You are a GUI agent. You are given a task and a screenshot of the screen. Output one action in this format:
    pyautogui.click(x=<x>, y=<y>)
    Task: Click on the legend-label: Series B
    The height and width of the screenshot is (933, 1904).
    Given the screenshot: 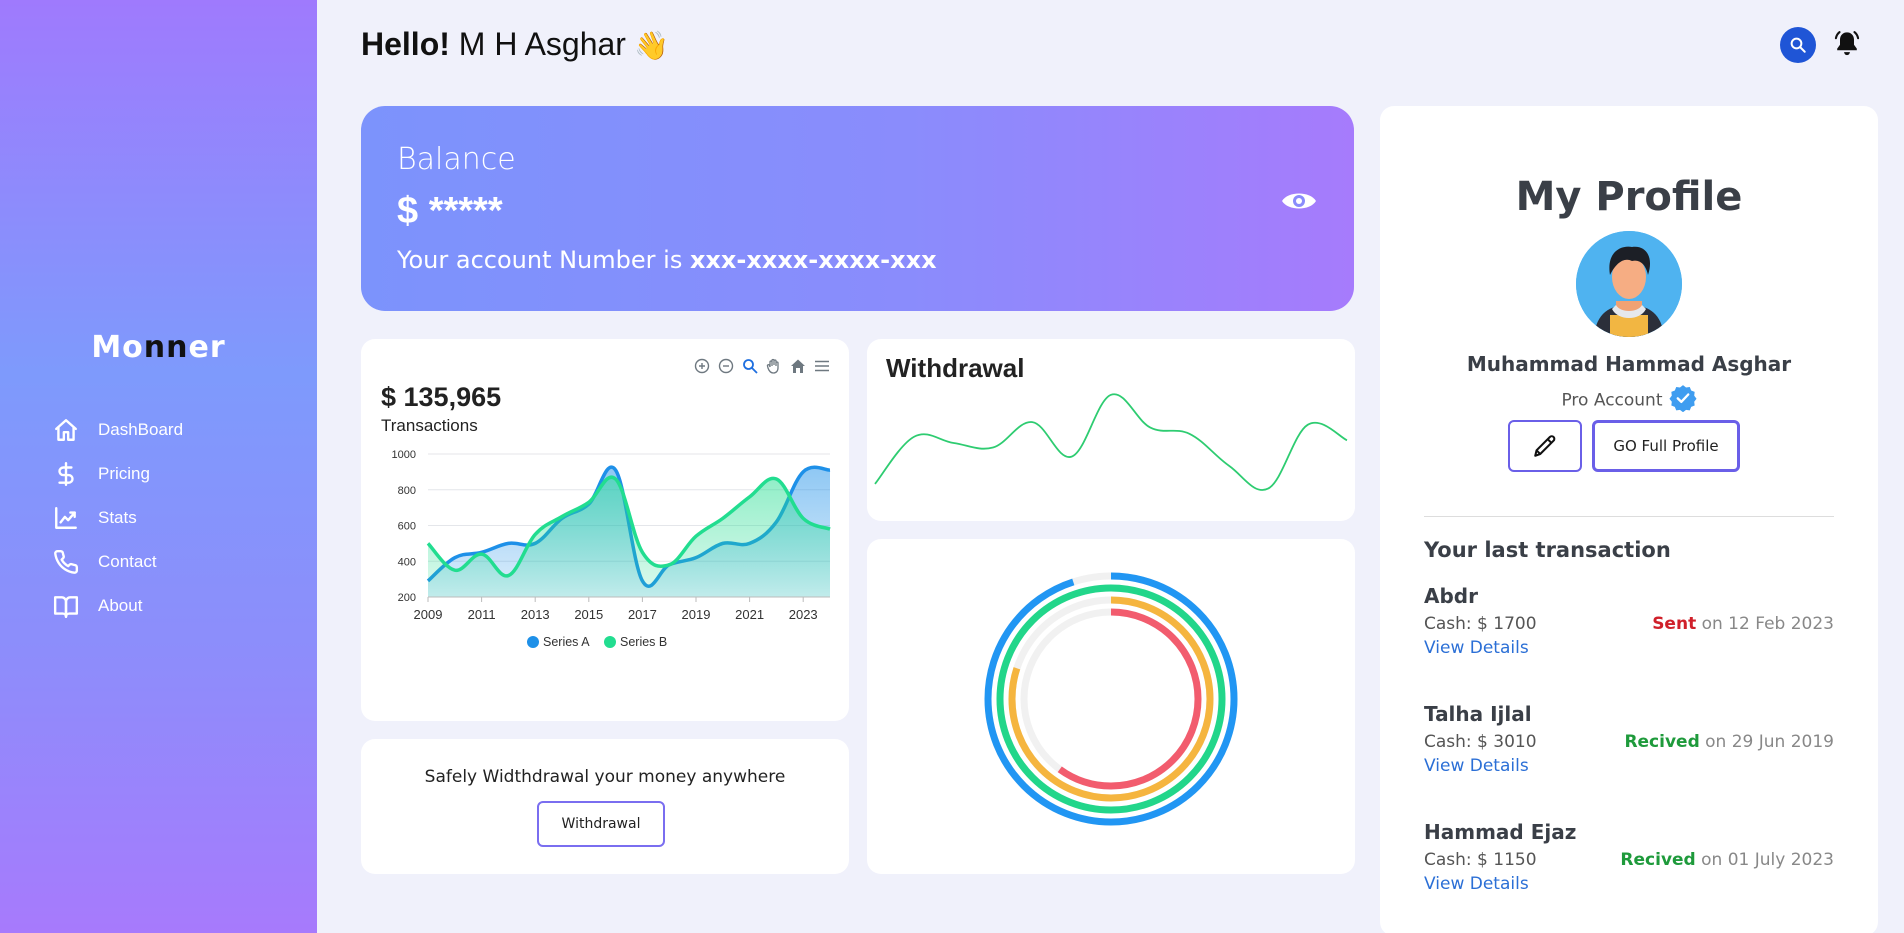 What is the action you would take?
    pyautogui.click(x=643, y=642)
    